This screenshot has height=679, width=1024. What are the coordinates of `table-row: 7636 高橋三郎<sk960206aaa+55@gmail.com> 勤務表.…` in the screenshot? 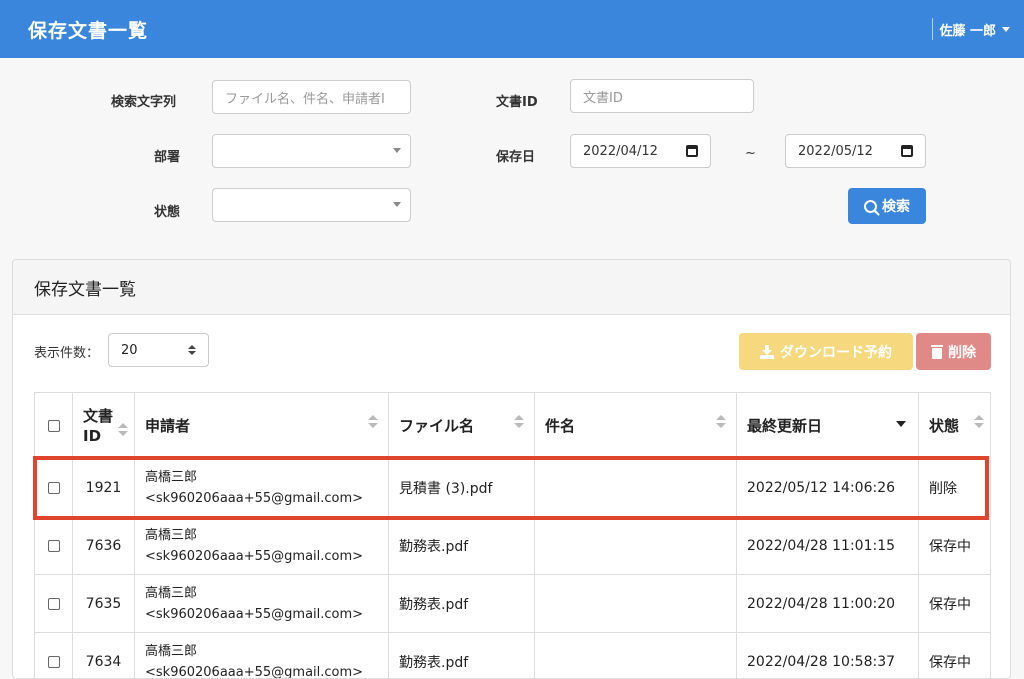 It's located at (513, 546).